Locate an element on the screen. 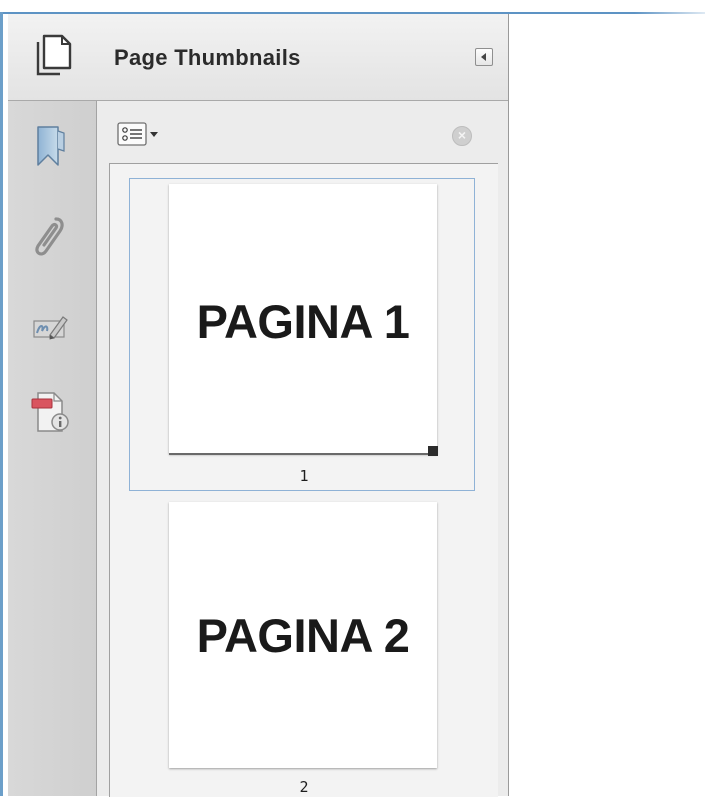  page-content-text: PAGINA 2 is located at coordinates (303, 635).